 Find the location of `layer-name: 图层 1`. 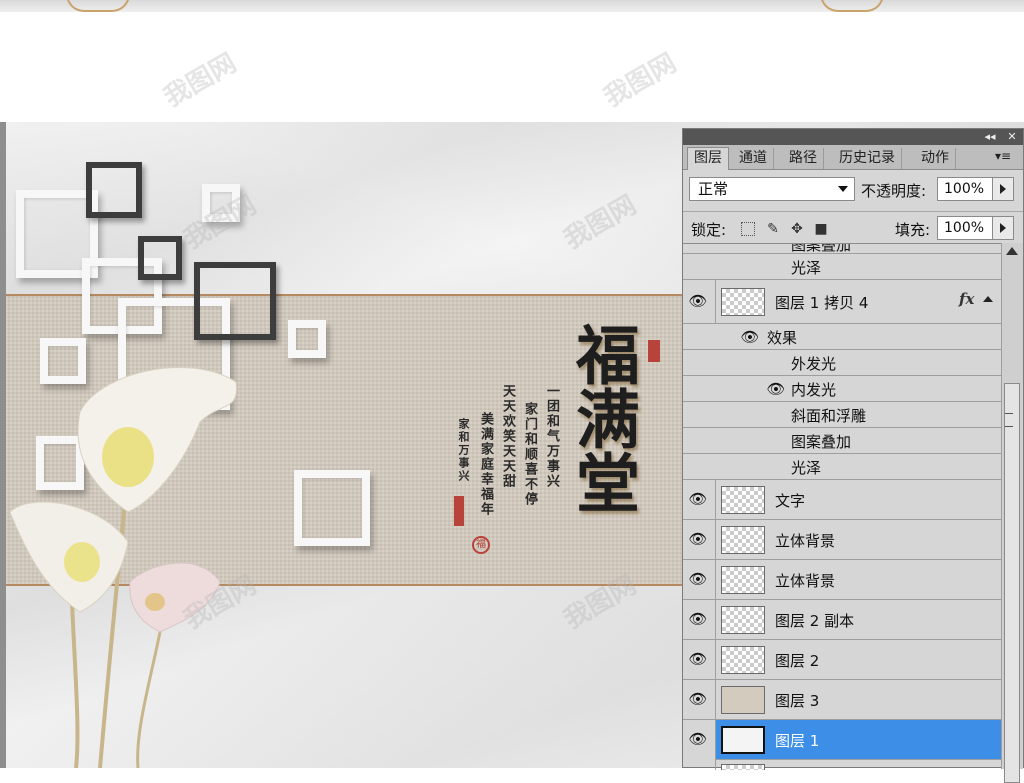

layer-name: 图层 1 is located at coordinates (797, 741).